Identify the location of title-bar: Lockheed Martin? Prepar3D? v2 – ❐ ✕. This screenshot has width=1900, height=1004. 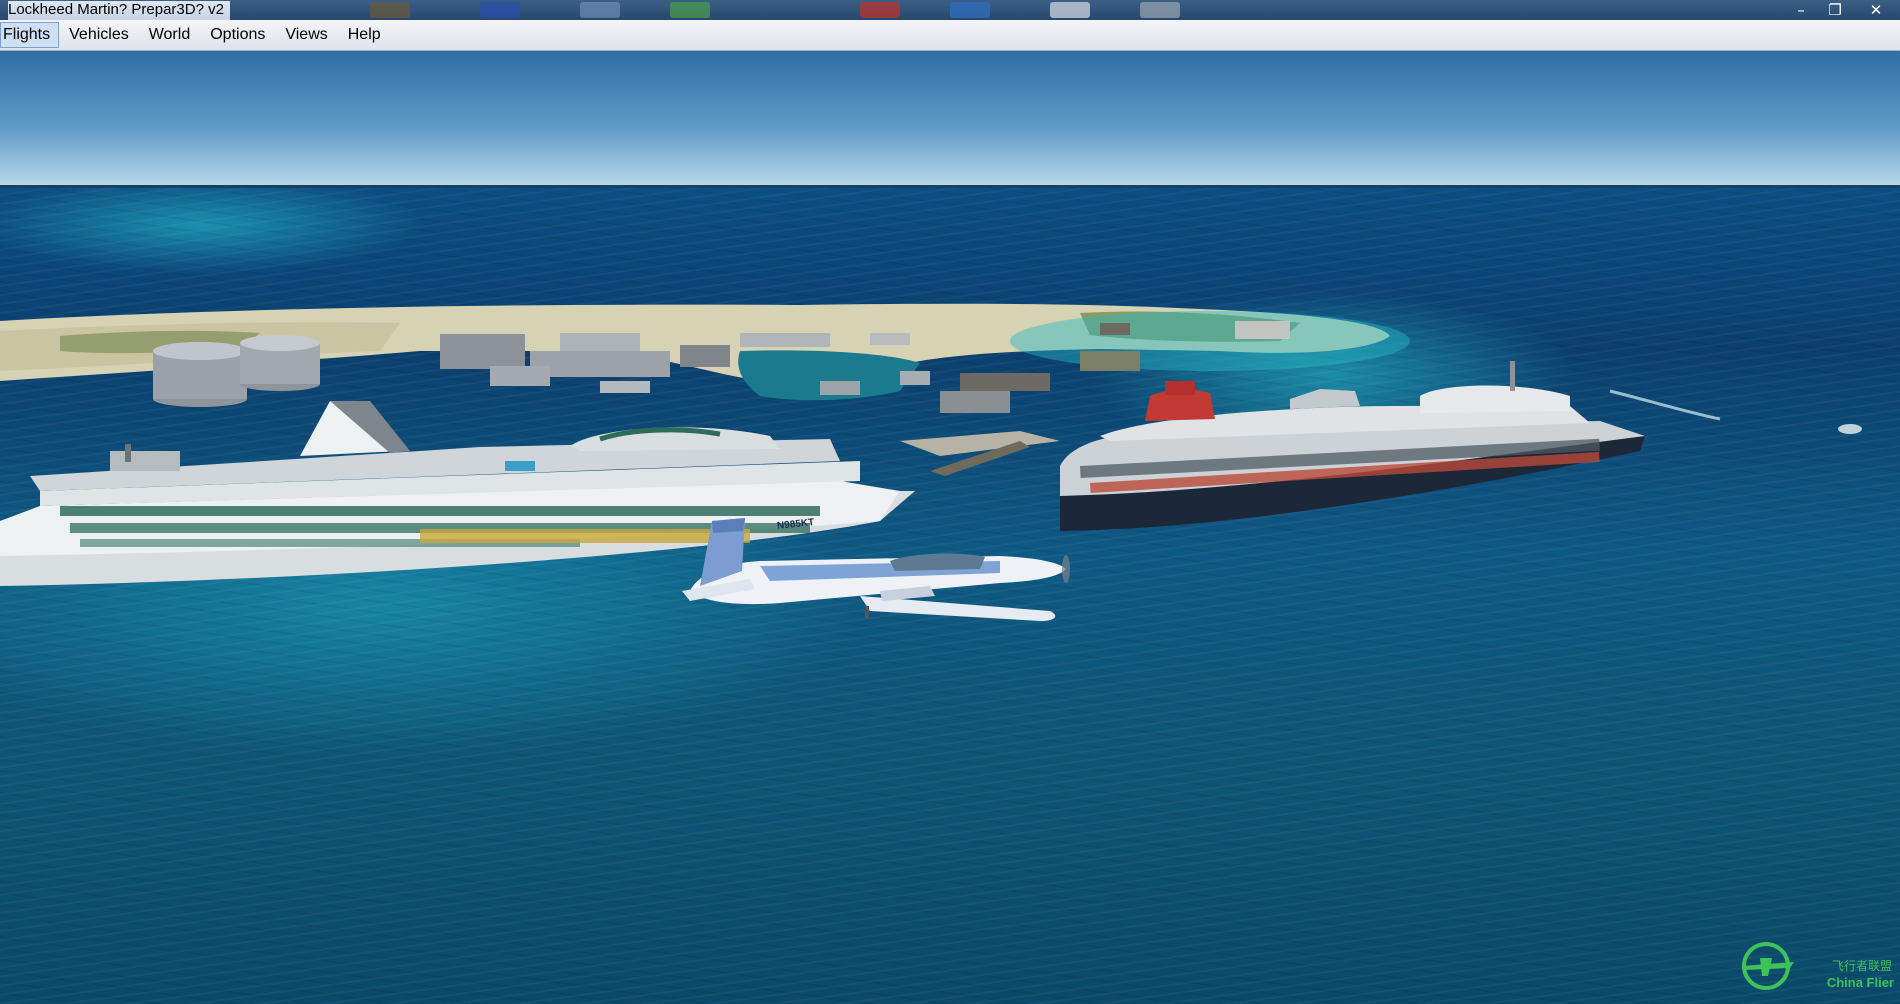
(950, 10).